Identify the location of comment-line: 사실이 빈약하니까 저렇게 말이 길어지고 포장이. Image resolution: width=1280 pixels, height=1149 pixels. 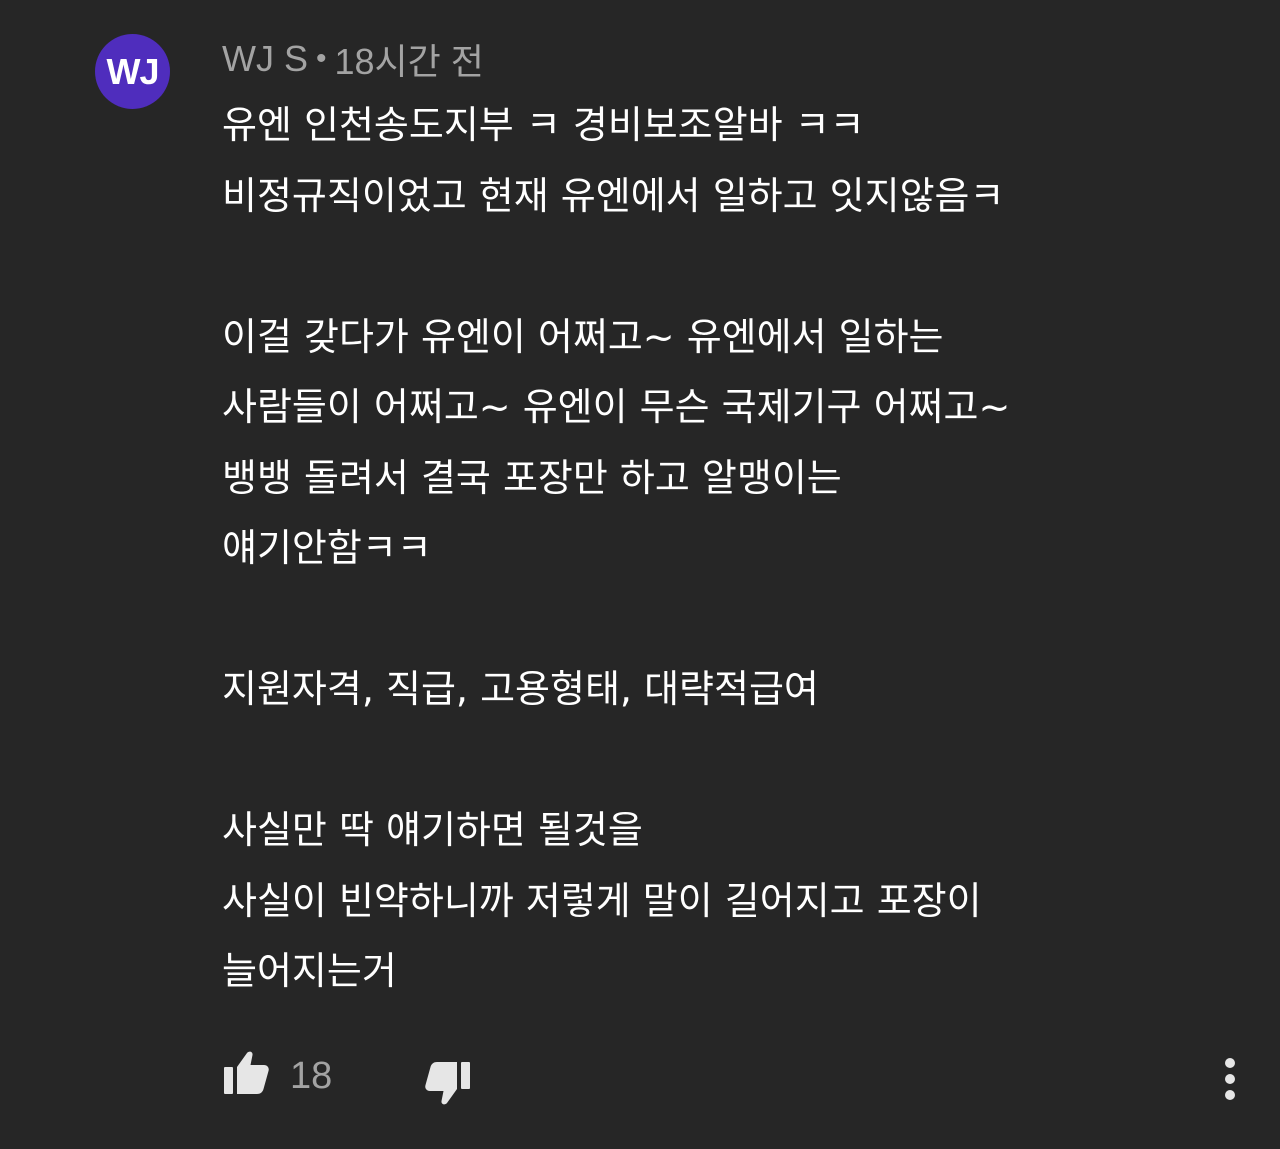
(602, 900).